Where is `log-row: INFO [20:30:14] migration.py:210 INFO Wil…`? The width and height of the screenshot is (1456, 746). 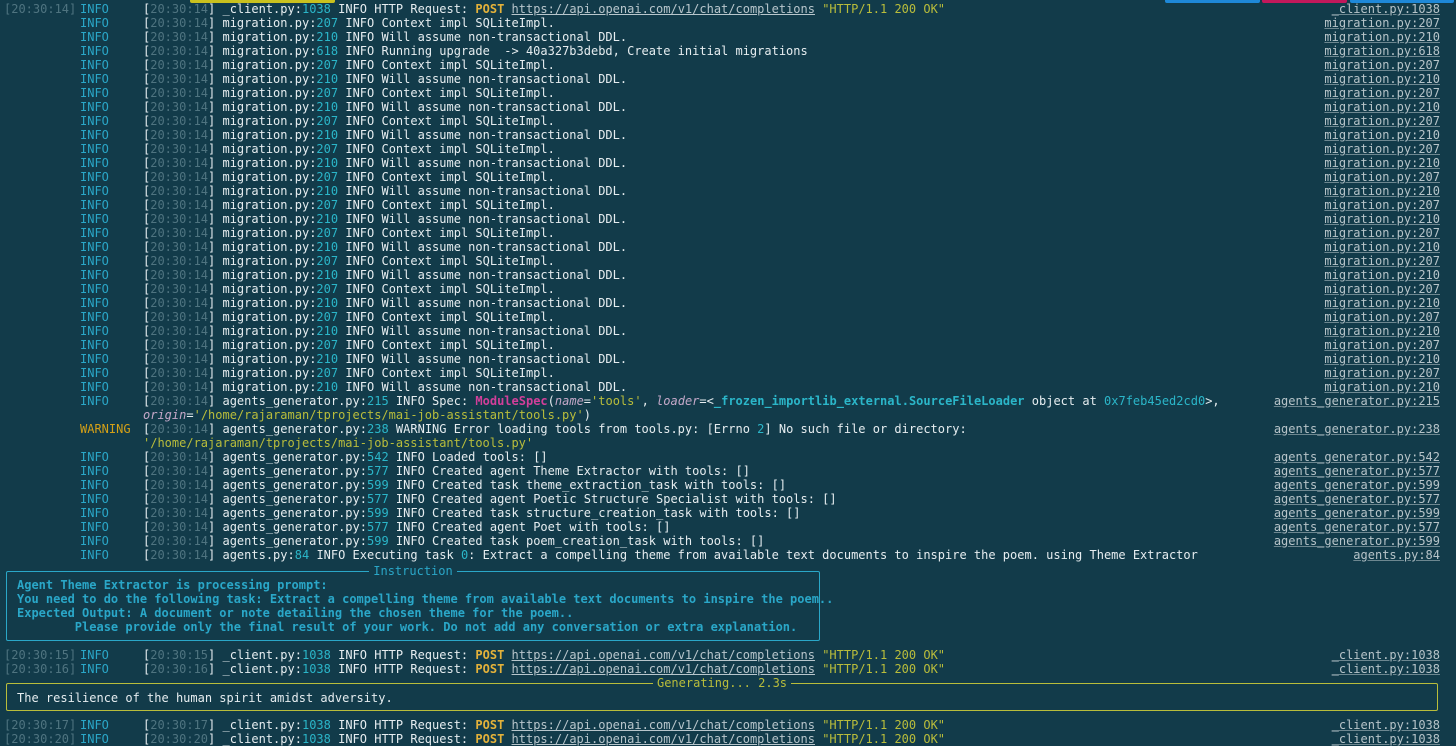 log-row: INFO [20:30:14] migration.py:210 INFO Wil… is located at coordinates (728, 79).